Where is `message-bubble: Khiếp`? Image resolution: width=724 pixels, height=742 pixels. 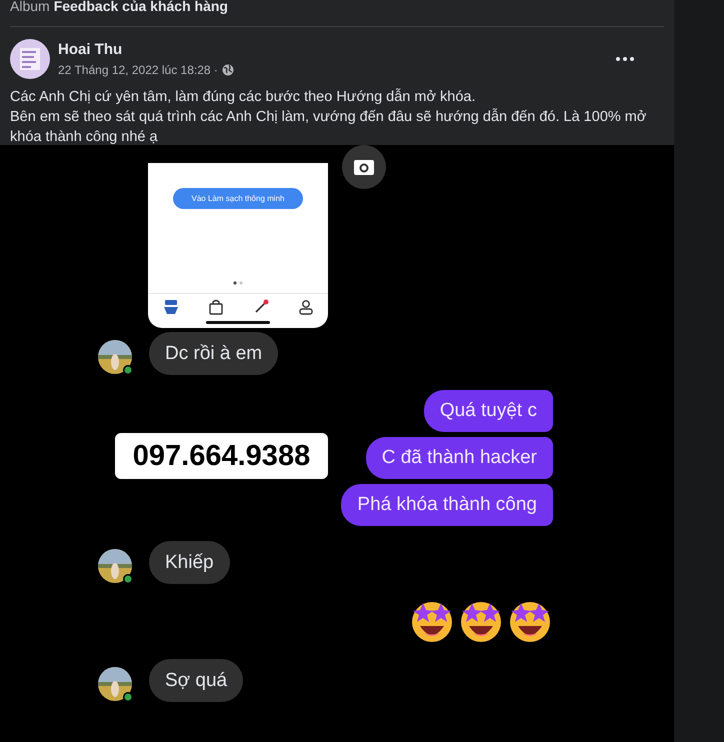 message-bubble: Khiếp is located at coordinates (189, 562).